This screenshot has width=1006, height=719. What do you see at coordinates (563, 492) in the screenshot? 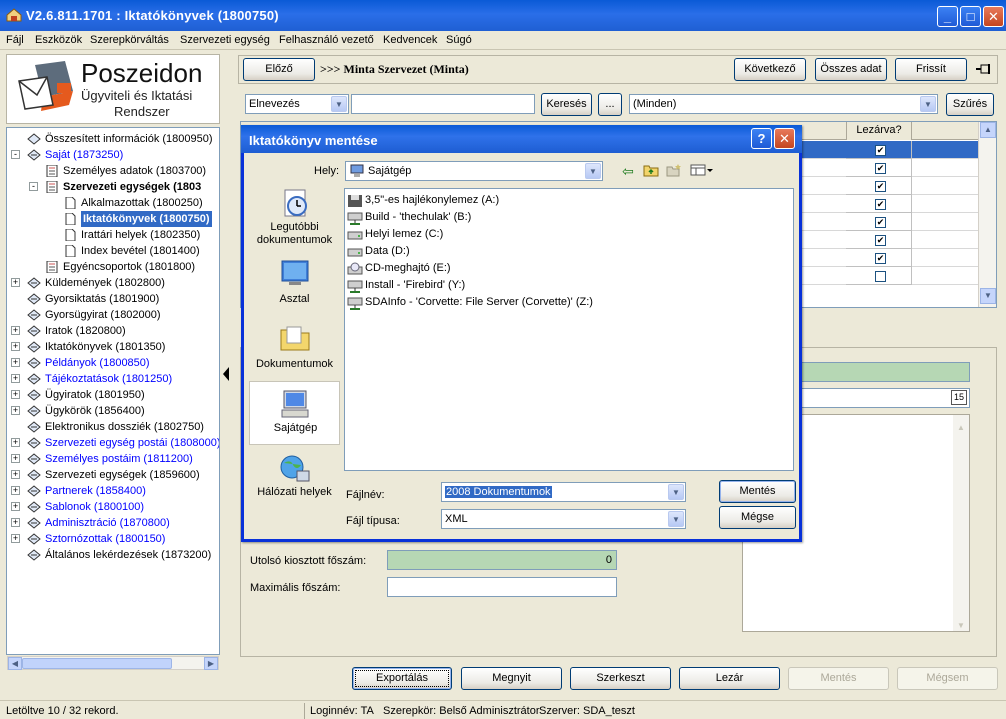
I see `filename-input: 2008 Dokumentumok ▼` at bounding box center [563, 492].